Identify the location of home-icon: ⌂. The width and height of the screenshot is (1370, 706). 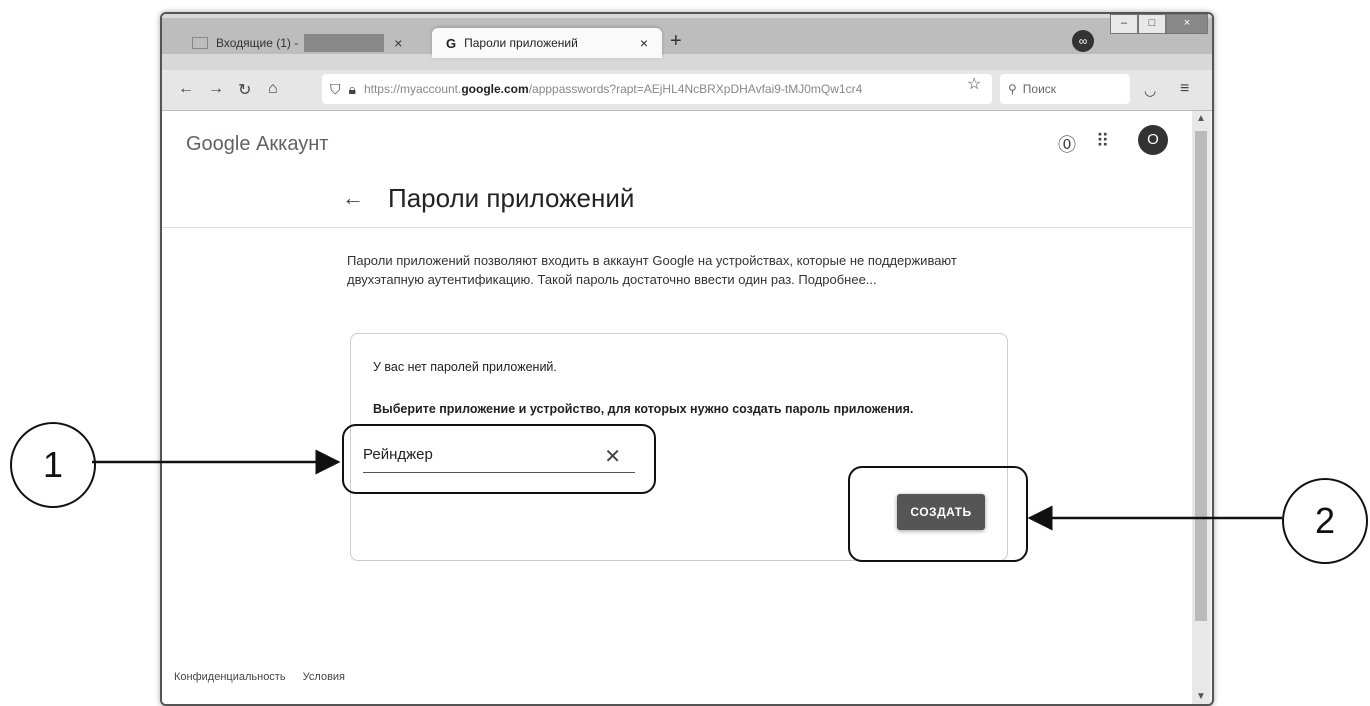
(273, 89).